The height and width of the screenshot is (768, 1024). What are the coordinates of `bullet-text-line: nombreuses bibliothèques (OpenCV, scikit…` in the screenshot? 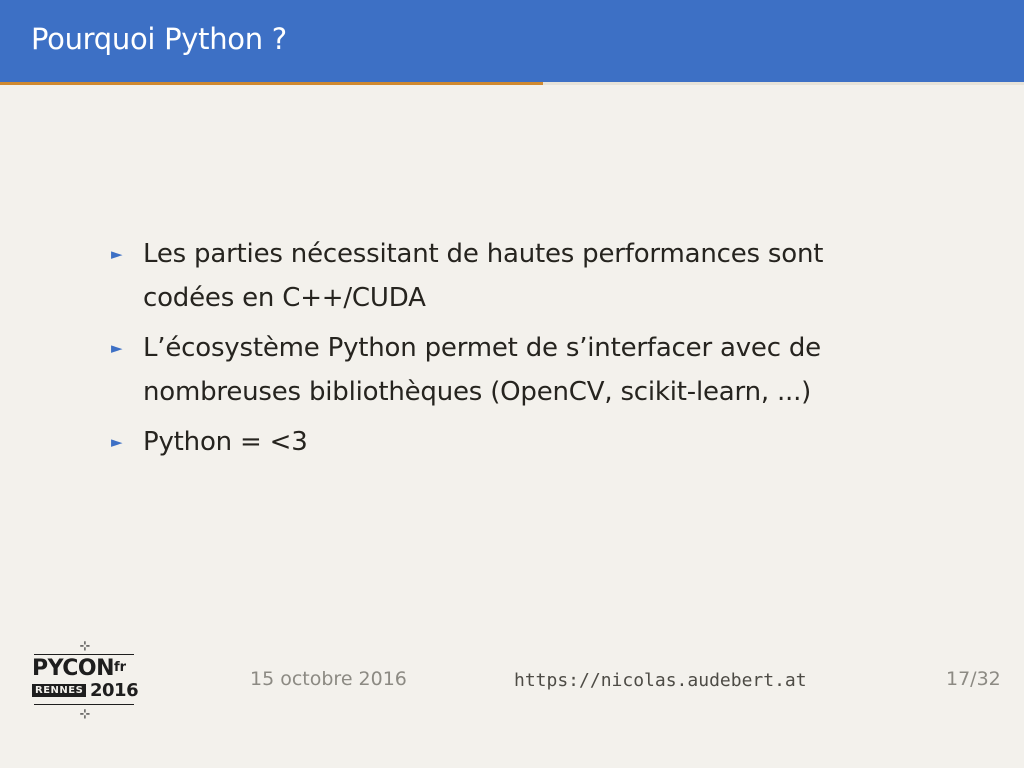 It's located at (477, 392).